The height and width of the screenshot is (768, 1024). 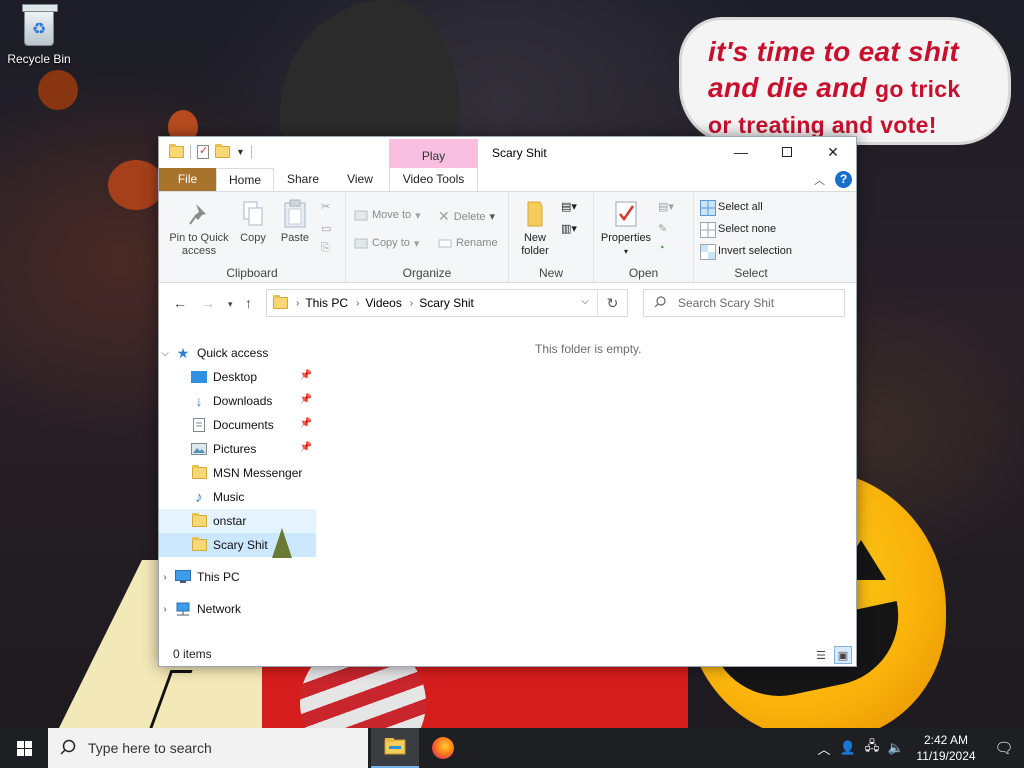 I want to click on nav-documents: Documents 📌, so click(x=237, y=425).